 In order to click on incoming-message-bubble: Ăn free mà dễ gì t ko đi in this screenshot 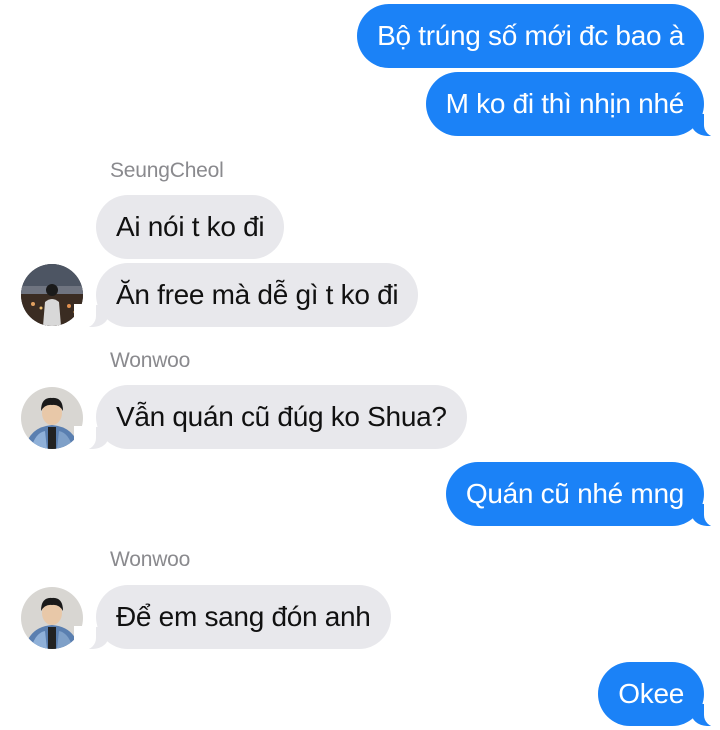, I will do `click(246, 295)`.